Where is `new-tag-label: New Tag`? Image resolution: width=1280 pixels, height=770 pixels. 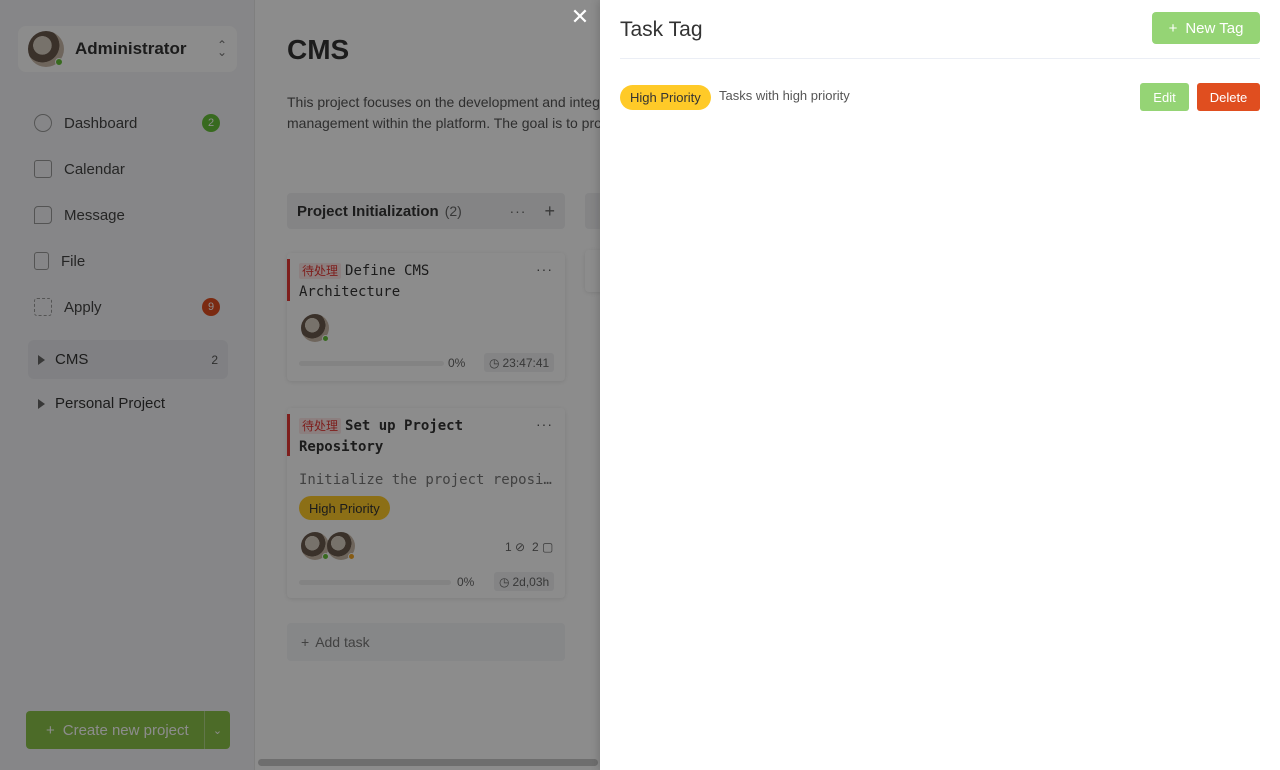 new-tag-label: New Tag is located at coordinates (1214, 28).